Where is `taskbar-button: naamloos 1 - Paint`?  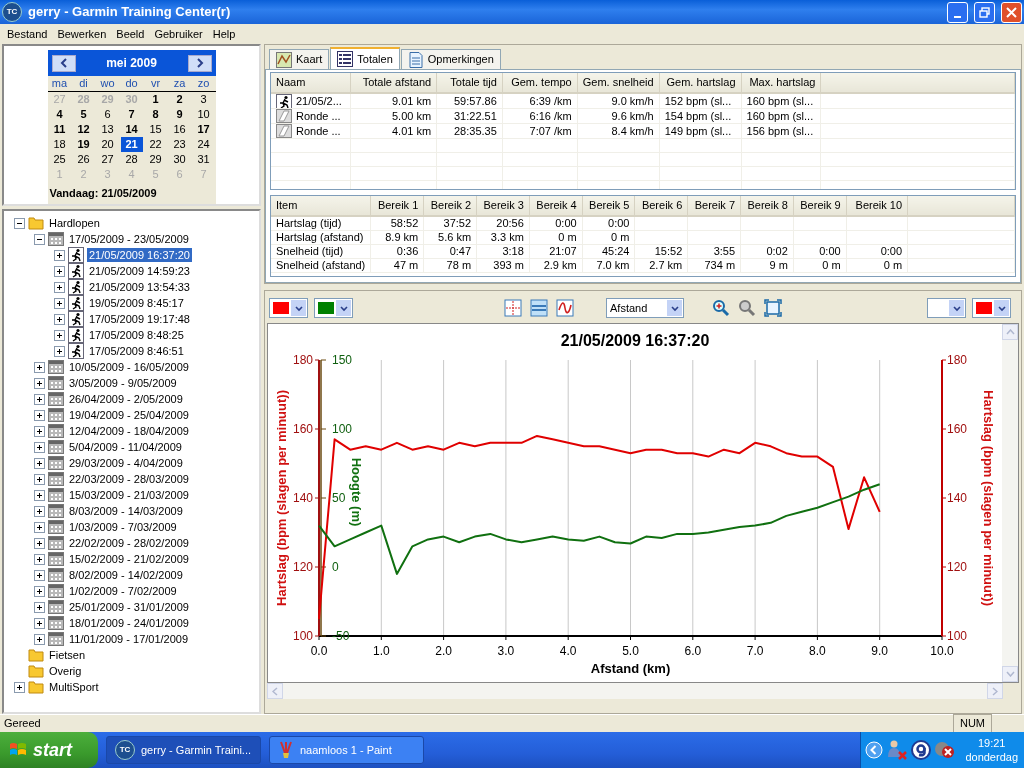
taskbar-button: naamloos 1 - Paint is located at coordinates (346, 750).